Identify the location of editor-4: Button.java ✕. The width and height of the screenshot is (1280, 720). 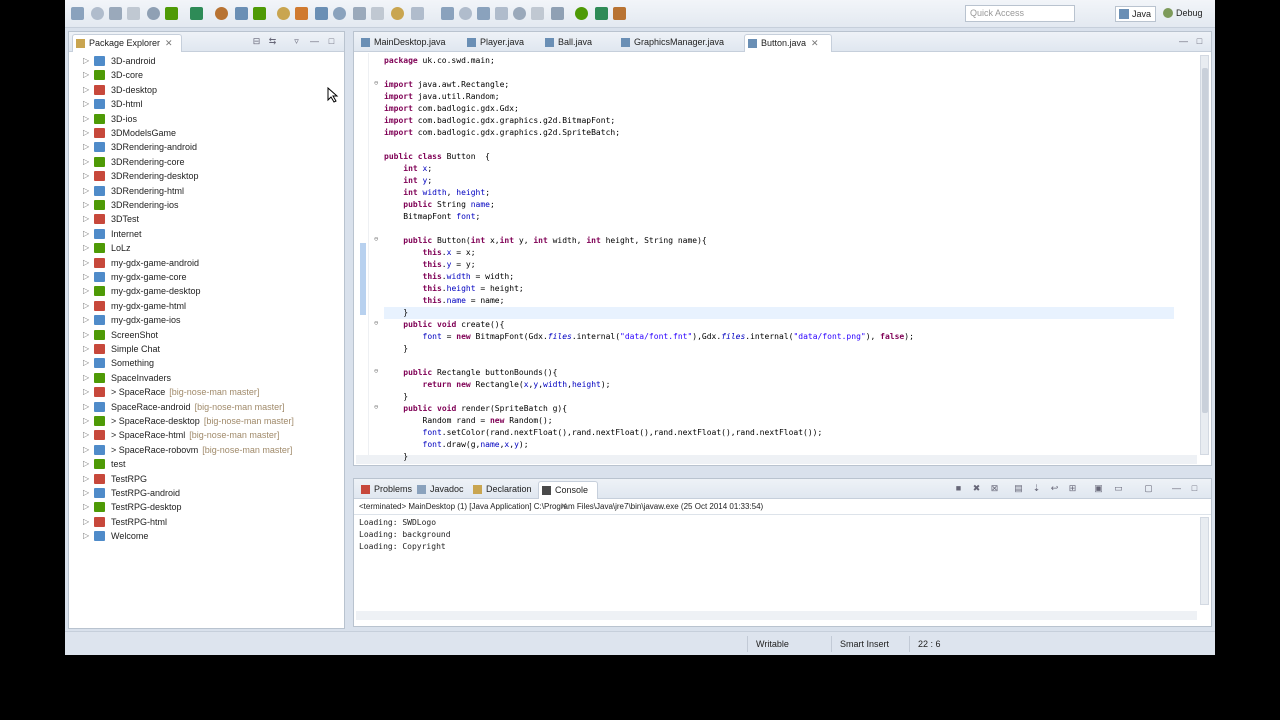
(788, 43).